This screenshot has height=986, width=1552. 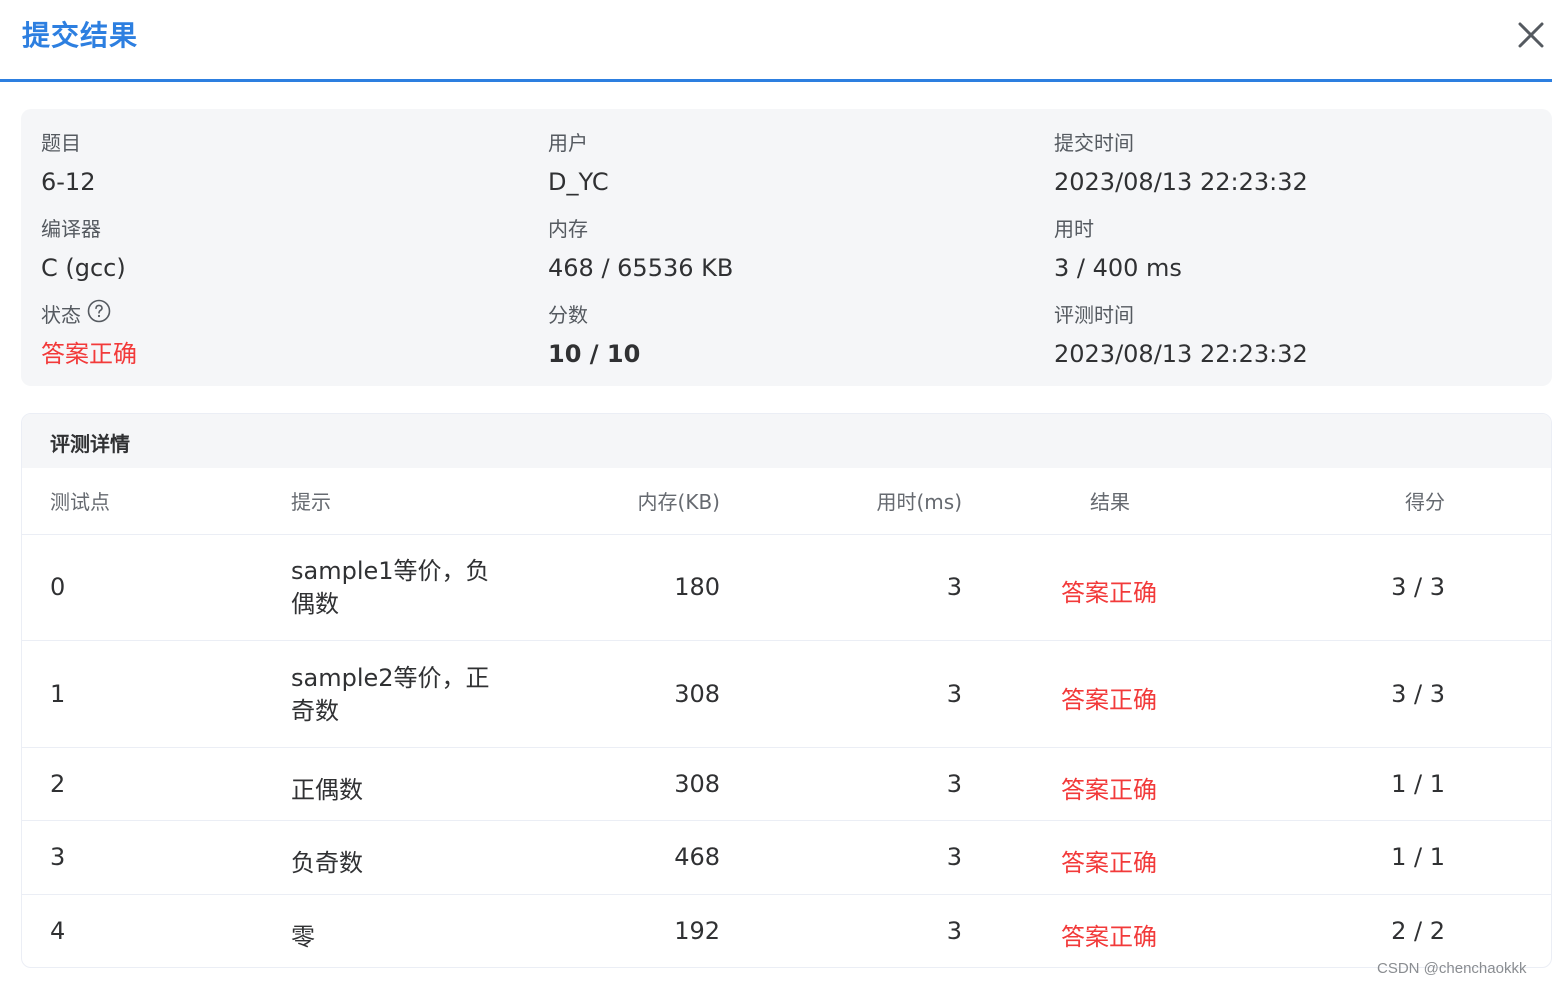 I want to click on close-icon, so click(x=1531, y=35).